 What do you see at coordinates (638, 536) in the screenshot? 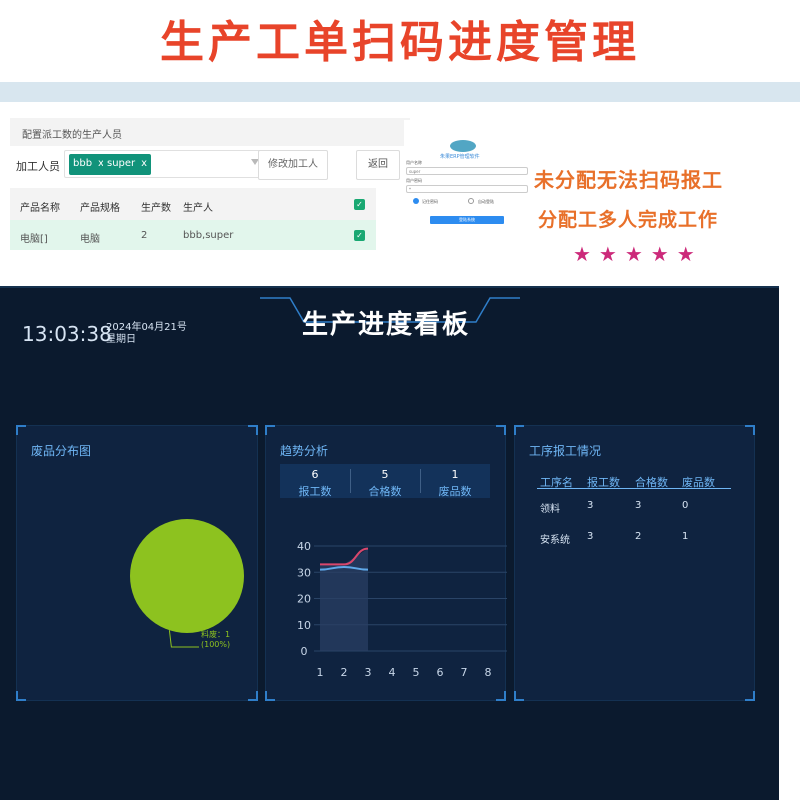
I see `qualified-count-cell: 2` at bounding box center [638, 536].